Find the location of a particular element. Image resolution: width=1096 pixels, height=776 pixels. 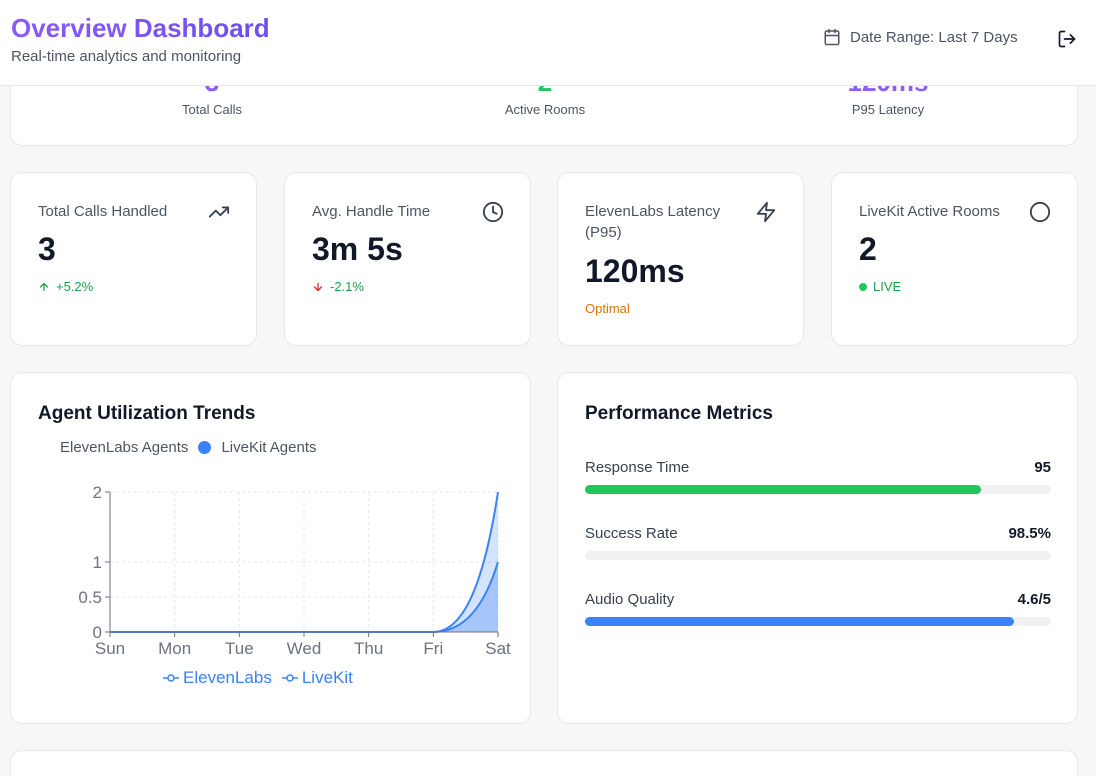

kpi-value: 3 is located at coordinates (47, 249).